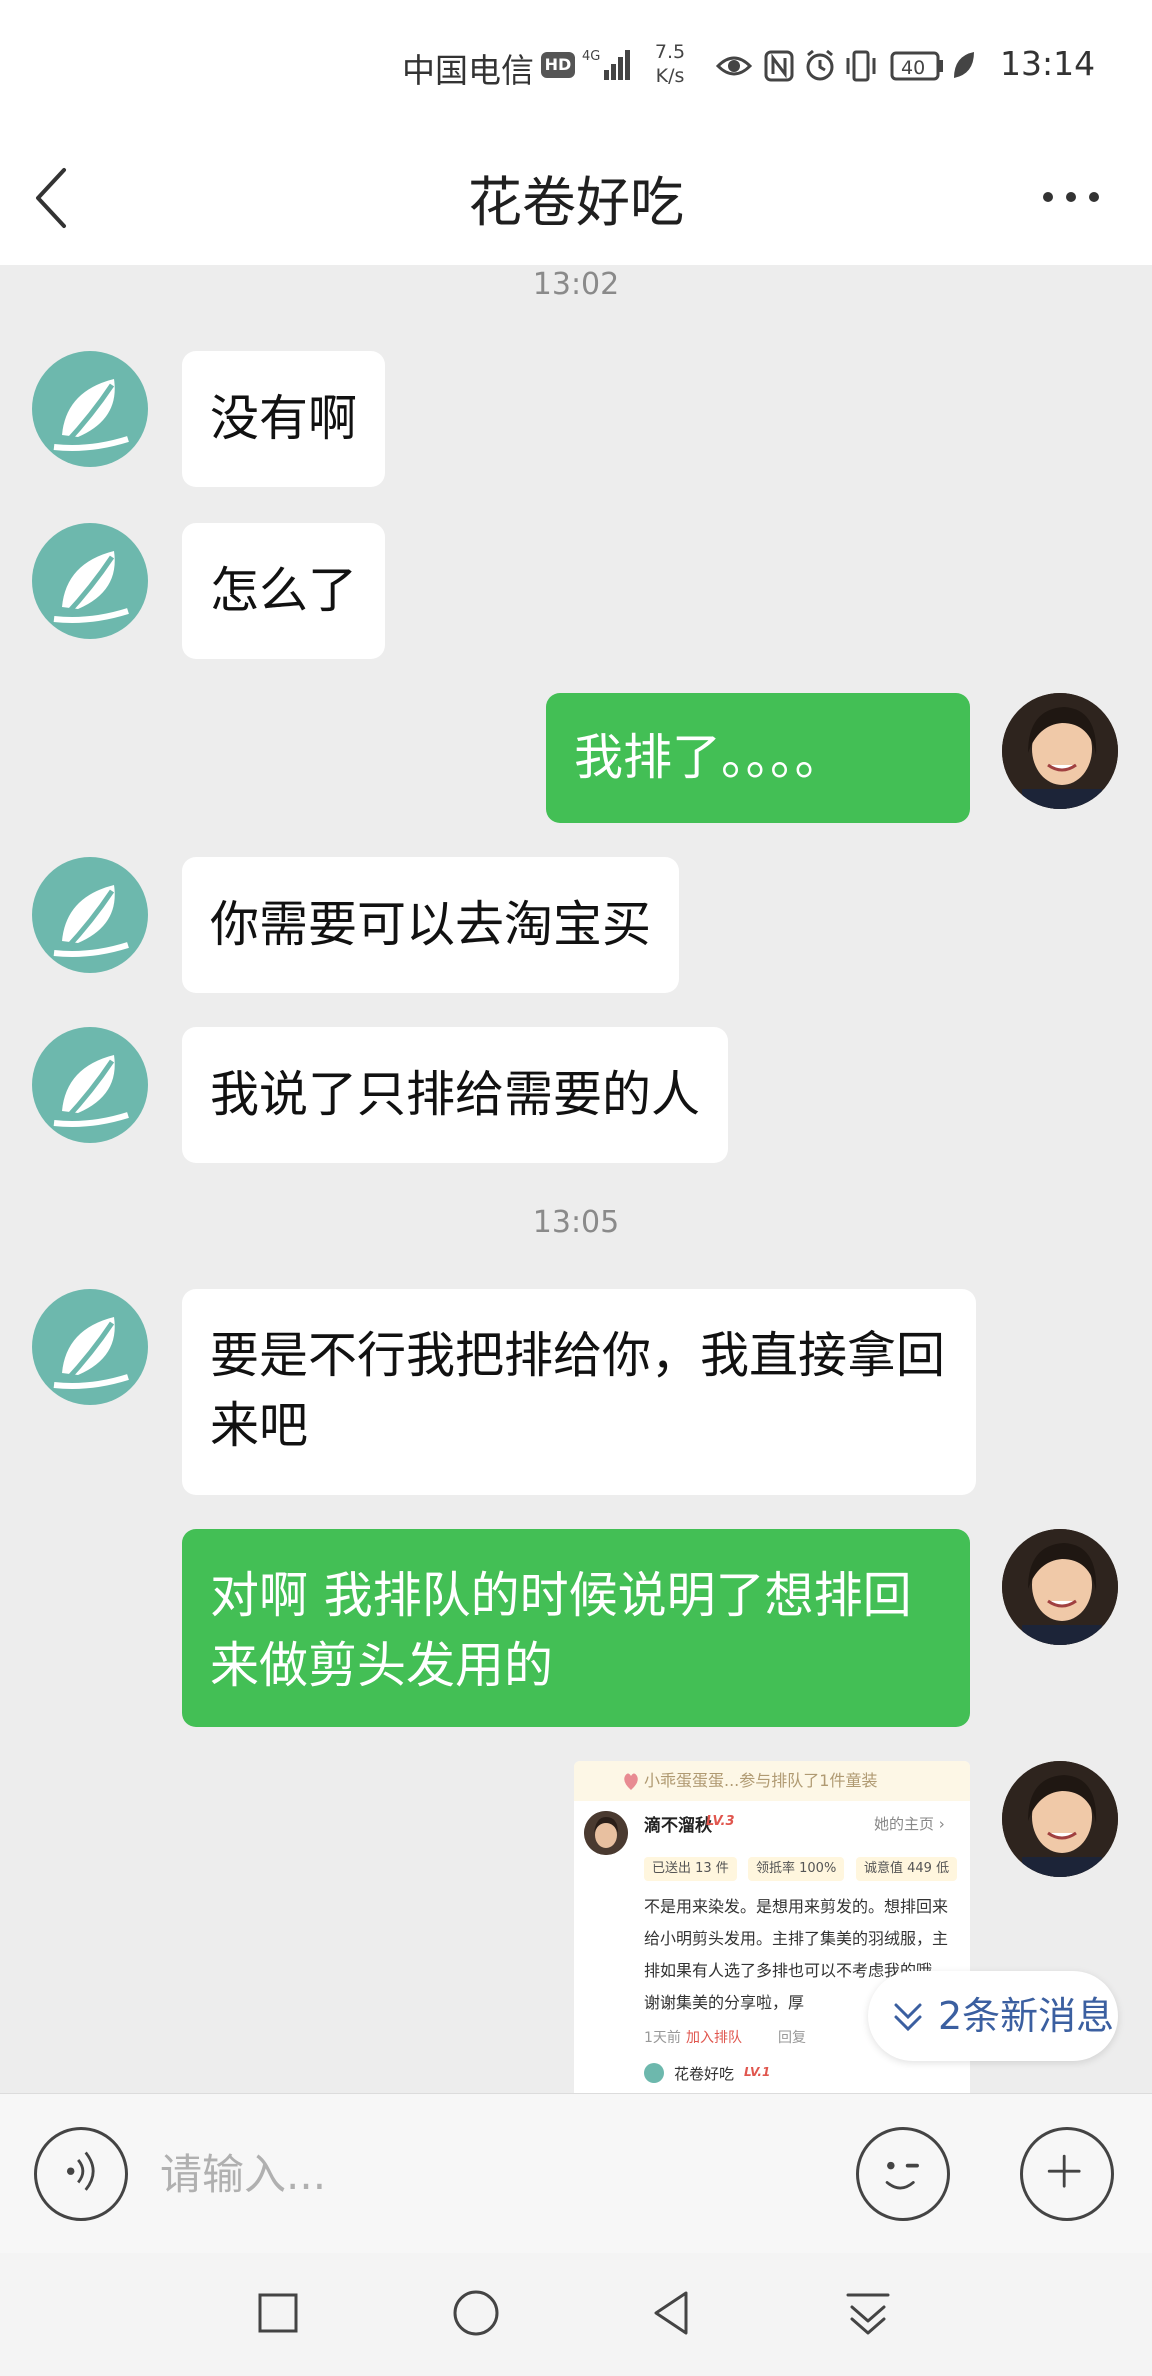  Describe the element at coordinates (1048, 63) in the screenshot. I see `clock: 13:14` at that location.